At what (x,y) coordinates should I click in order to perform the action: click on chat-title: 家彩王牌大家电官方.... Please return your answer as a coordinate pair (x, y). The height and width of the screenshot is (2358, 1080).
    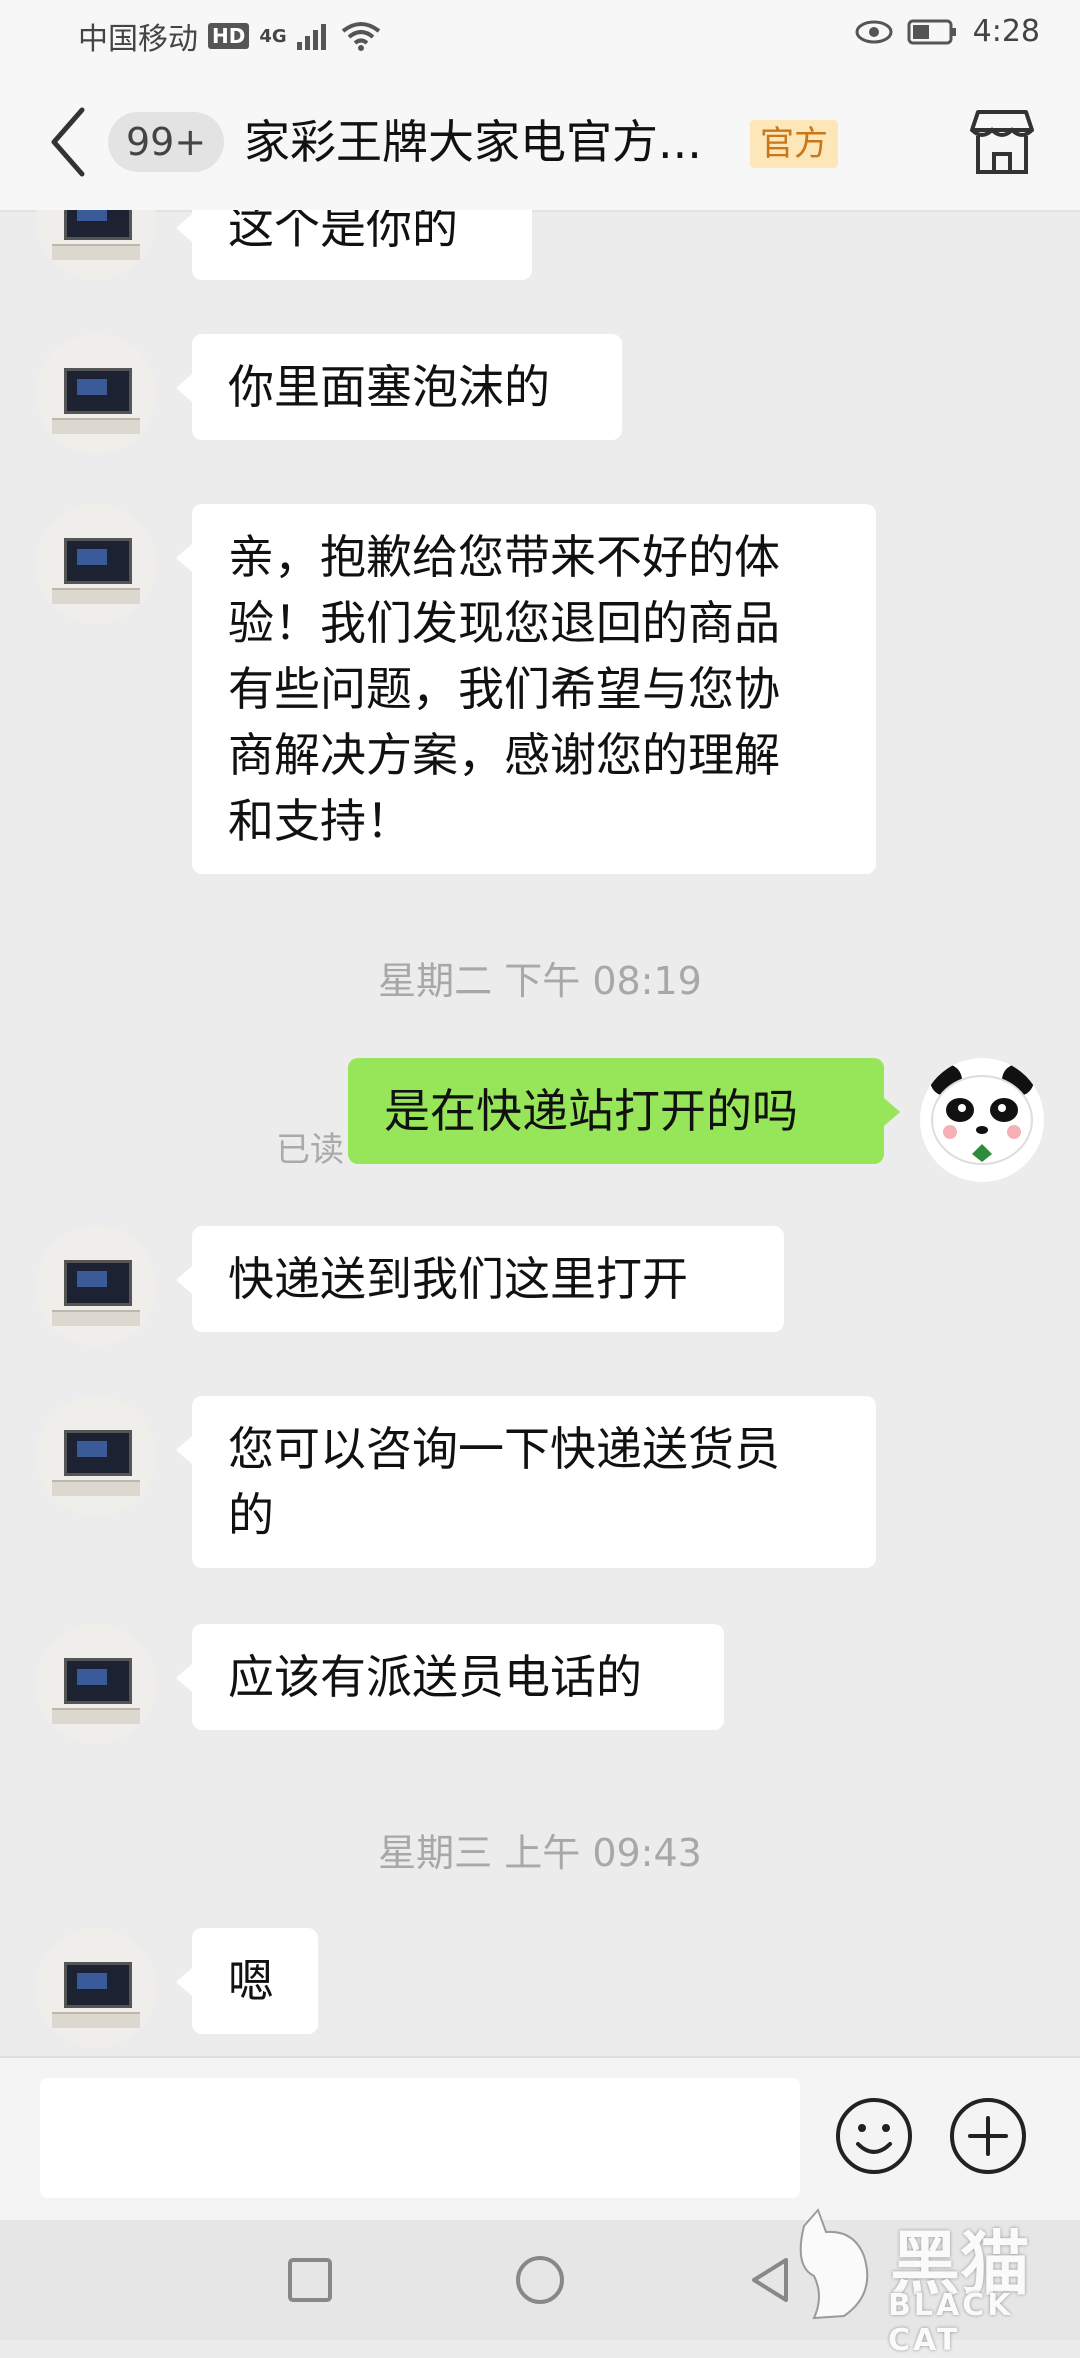
    Looking at the image, I should click on (473, 142).